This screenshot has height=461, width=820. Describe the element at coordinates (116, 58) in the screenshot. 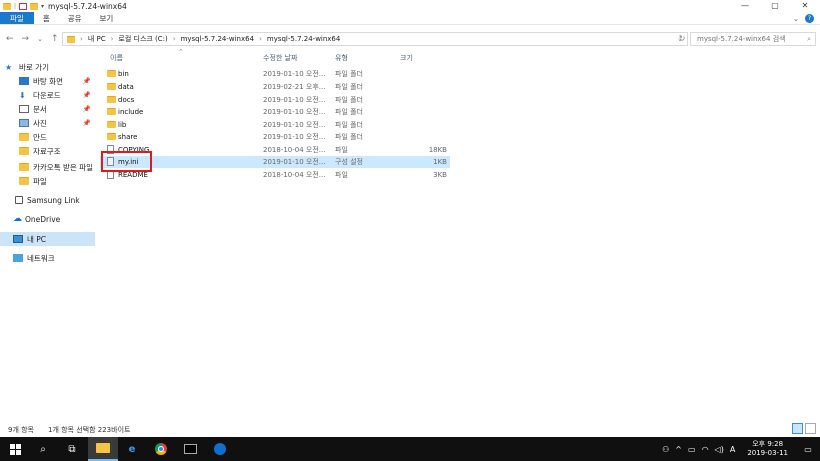

I see `column-header-name: 이름` at that location.